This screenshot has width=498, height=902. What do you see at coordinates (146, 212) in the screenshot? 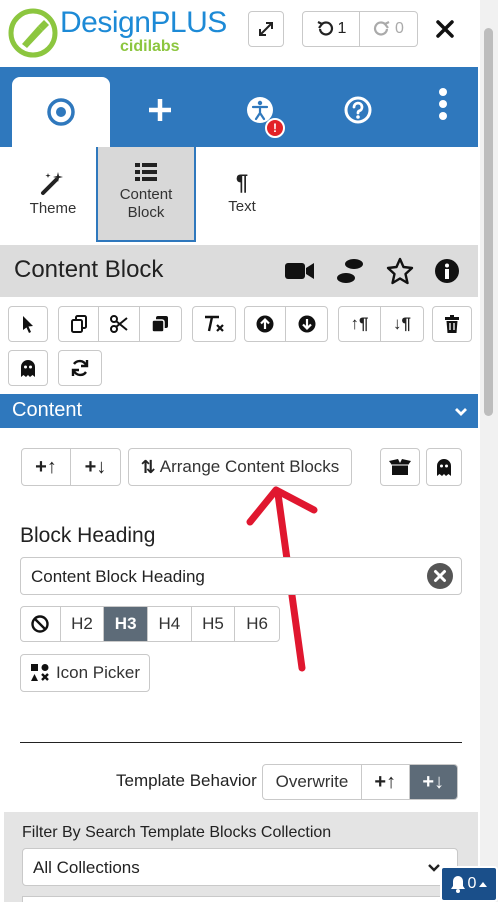
I see `subtab-content-block-label-2: Block` at bounding box center [146, 212].